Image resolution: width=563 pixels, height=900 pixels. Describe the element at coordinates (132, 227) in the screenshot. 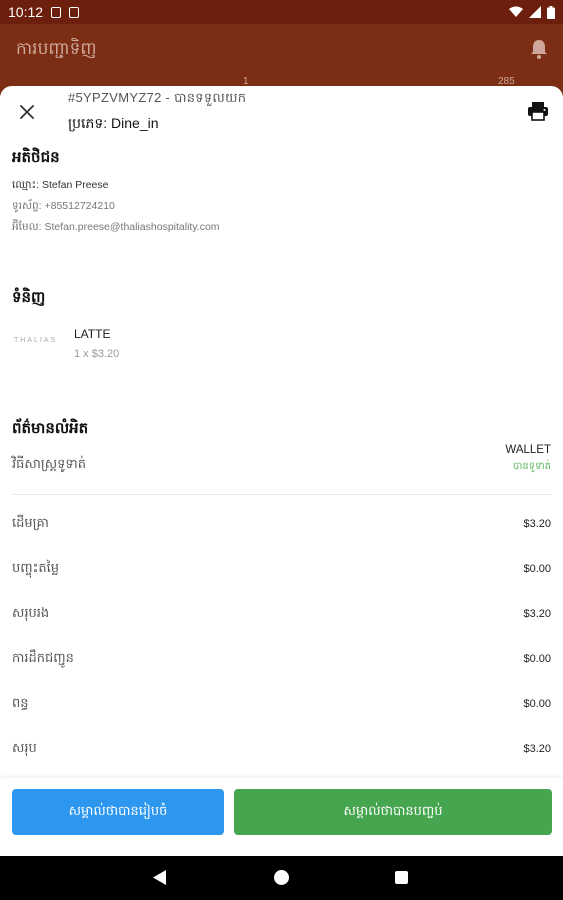

I see `customer-email: Stefan.preese@thaliashospitality.com` at that location.